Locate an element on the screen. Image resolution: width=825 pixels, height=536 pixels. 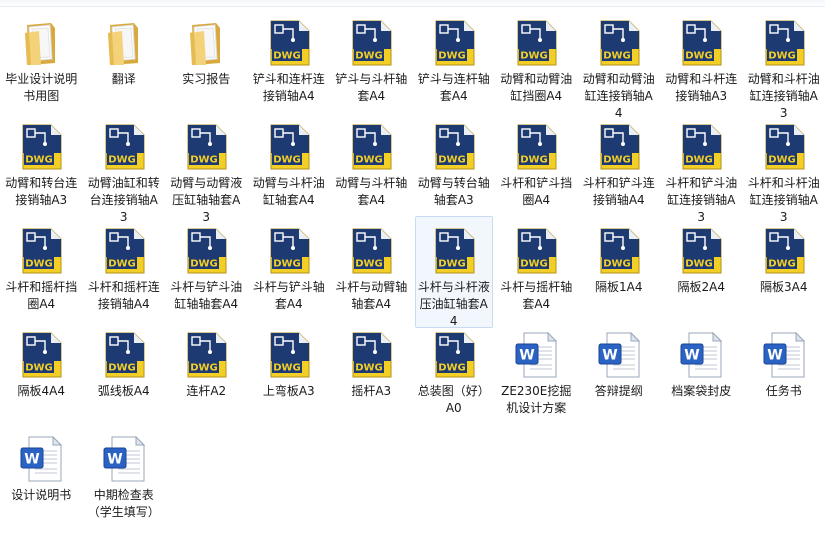
file-name-label: 连杆A2 is located at coordinates (206, 391).